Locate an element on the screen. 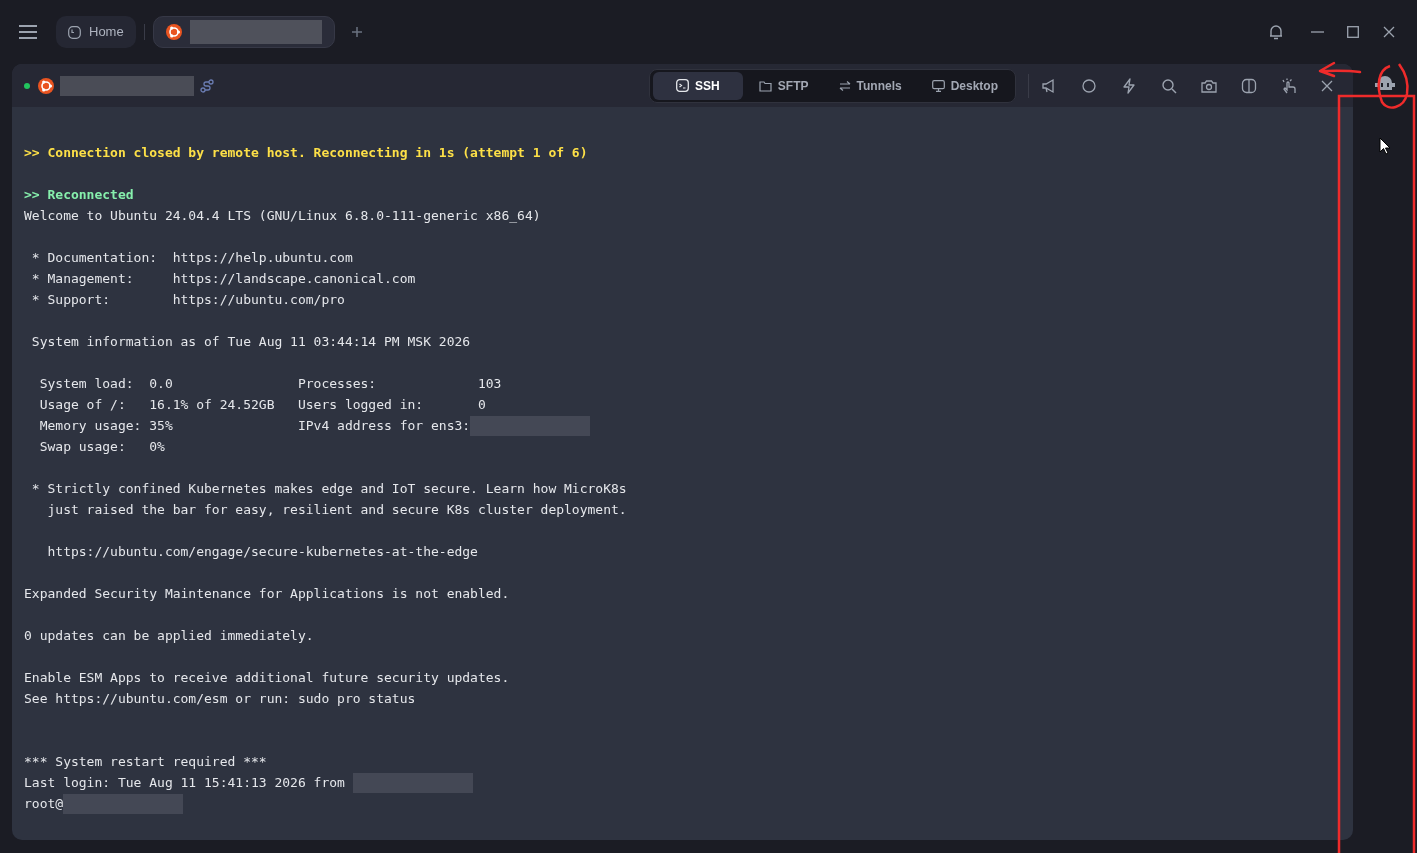 This screenshot has height=853, width=1417. terminal-line: Enable ESM Apps to receive additional future security updates. is located at coordinates (267, 678).